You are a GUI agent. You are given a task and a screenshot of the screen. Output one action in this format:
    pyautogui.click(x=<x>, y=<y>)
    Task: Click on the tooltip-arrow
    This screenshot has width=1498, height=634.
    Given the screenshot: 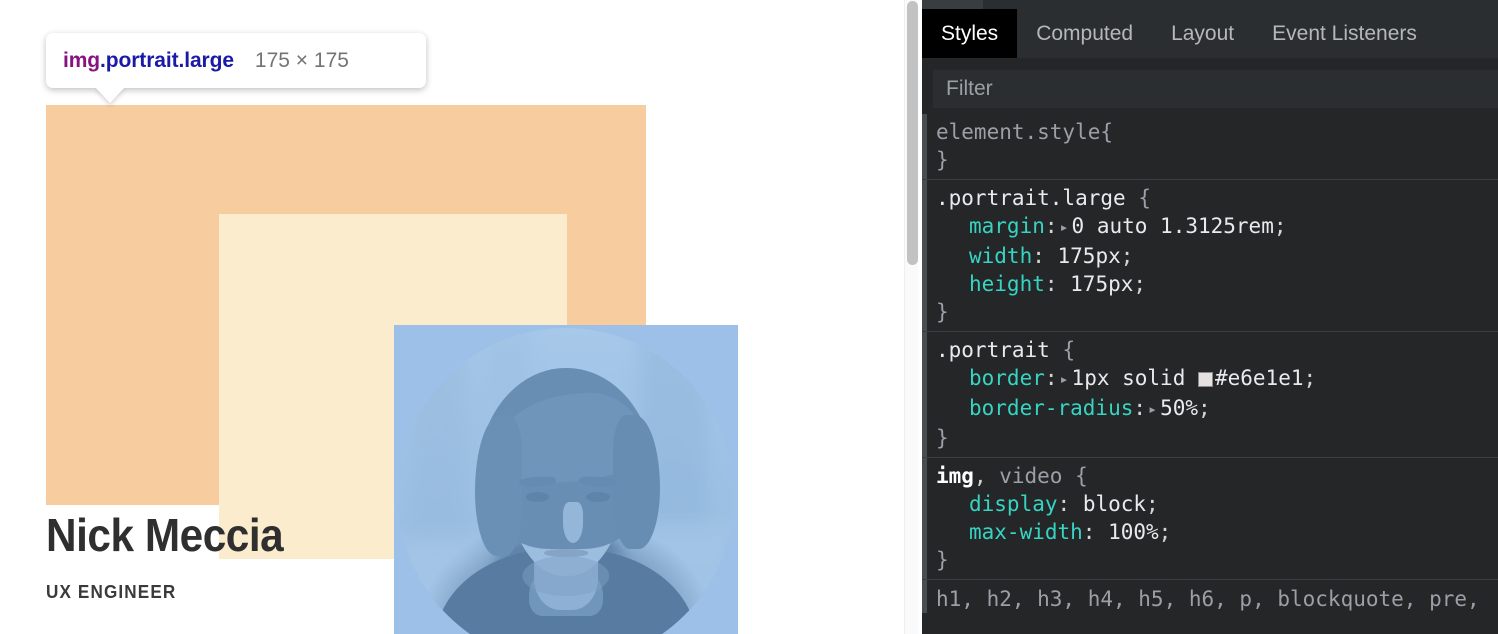 What is the action you would take?
    pyautogui.click(x=110, y=95)
    